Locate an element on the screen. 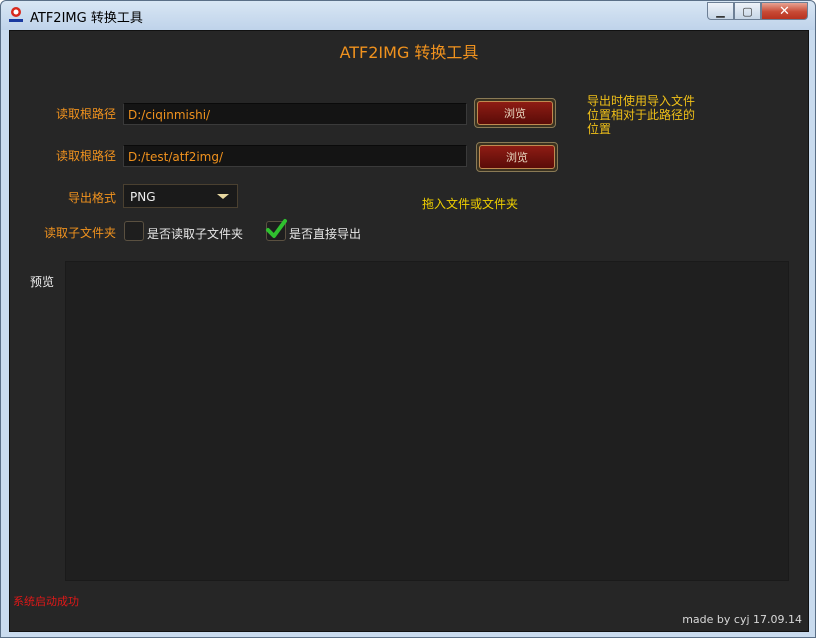  preview-label: 预览 is located at coordinates (42, 282).